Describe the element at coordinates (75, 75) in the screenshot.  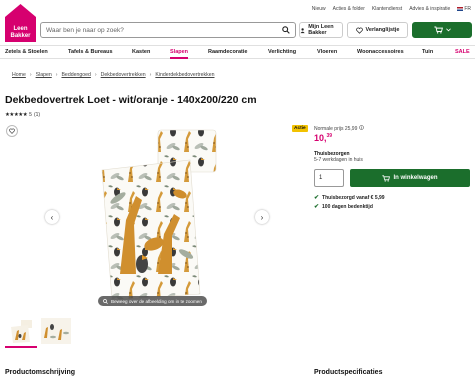
I see `breadcrumb-beddengoed: Beddengoed` at that location.